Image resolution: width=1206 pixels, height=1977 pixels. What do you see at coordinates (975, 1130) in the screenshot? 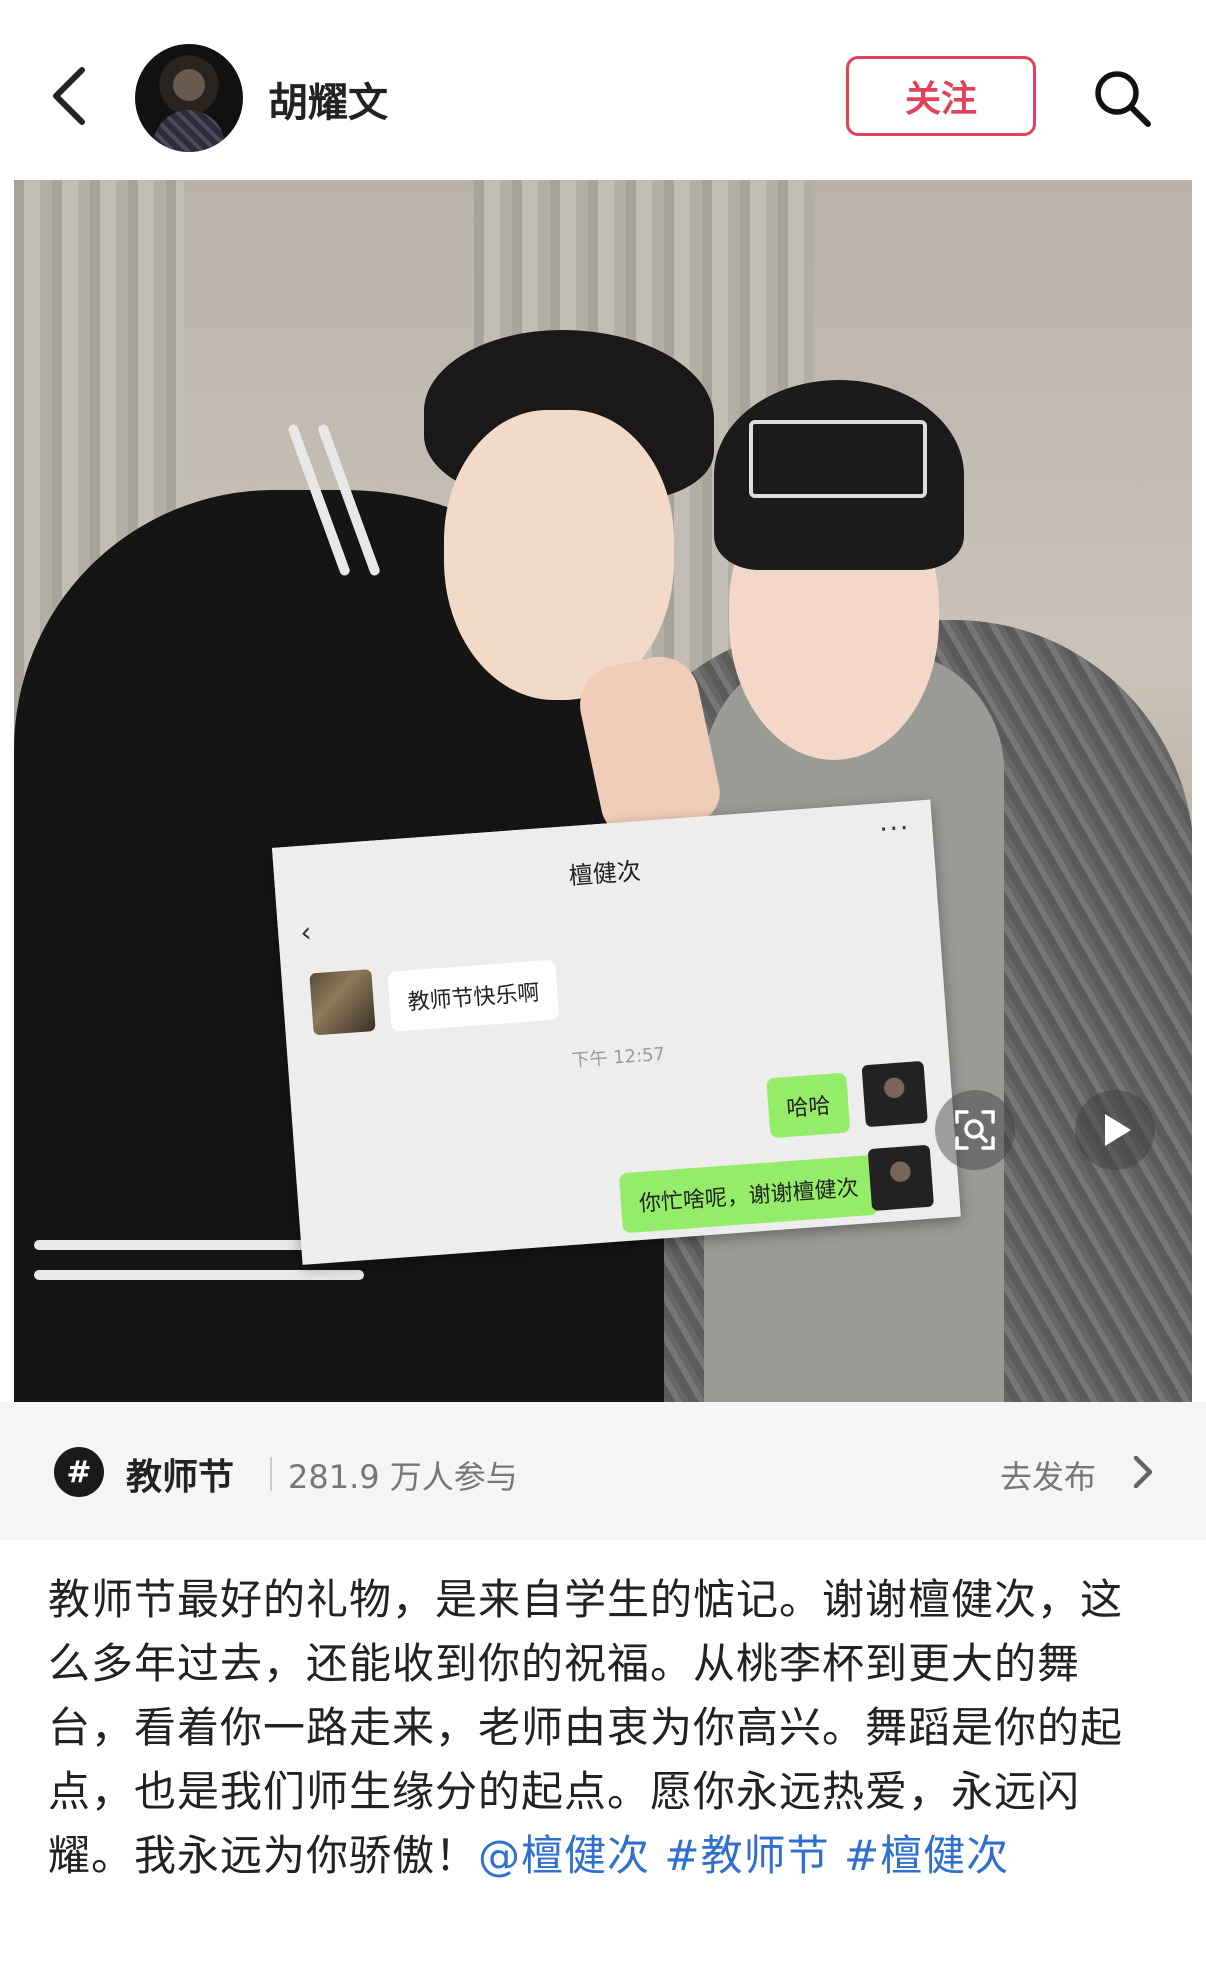
I see `scan-icon` at bounding box center [975, 1130].